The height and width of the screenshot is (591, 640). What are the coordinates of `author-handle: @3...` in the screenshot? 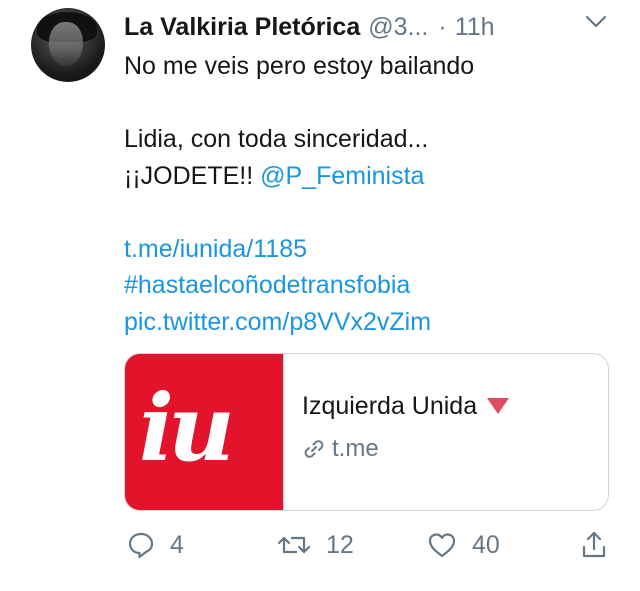 It's located at (398, 27).